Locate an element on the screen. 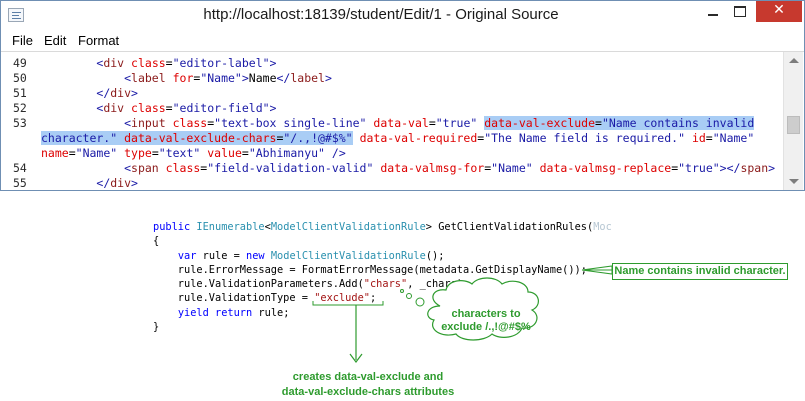  scrollbar-thumb is located at coordinates (793, 125).